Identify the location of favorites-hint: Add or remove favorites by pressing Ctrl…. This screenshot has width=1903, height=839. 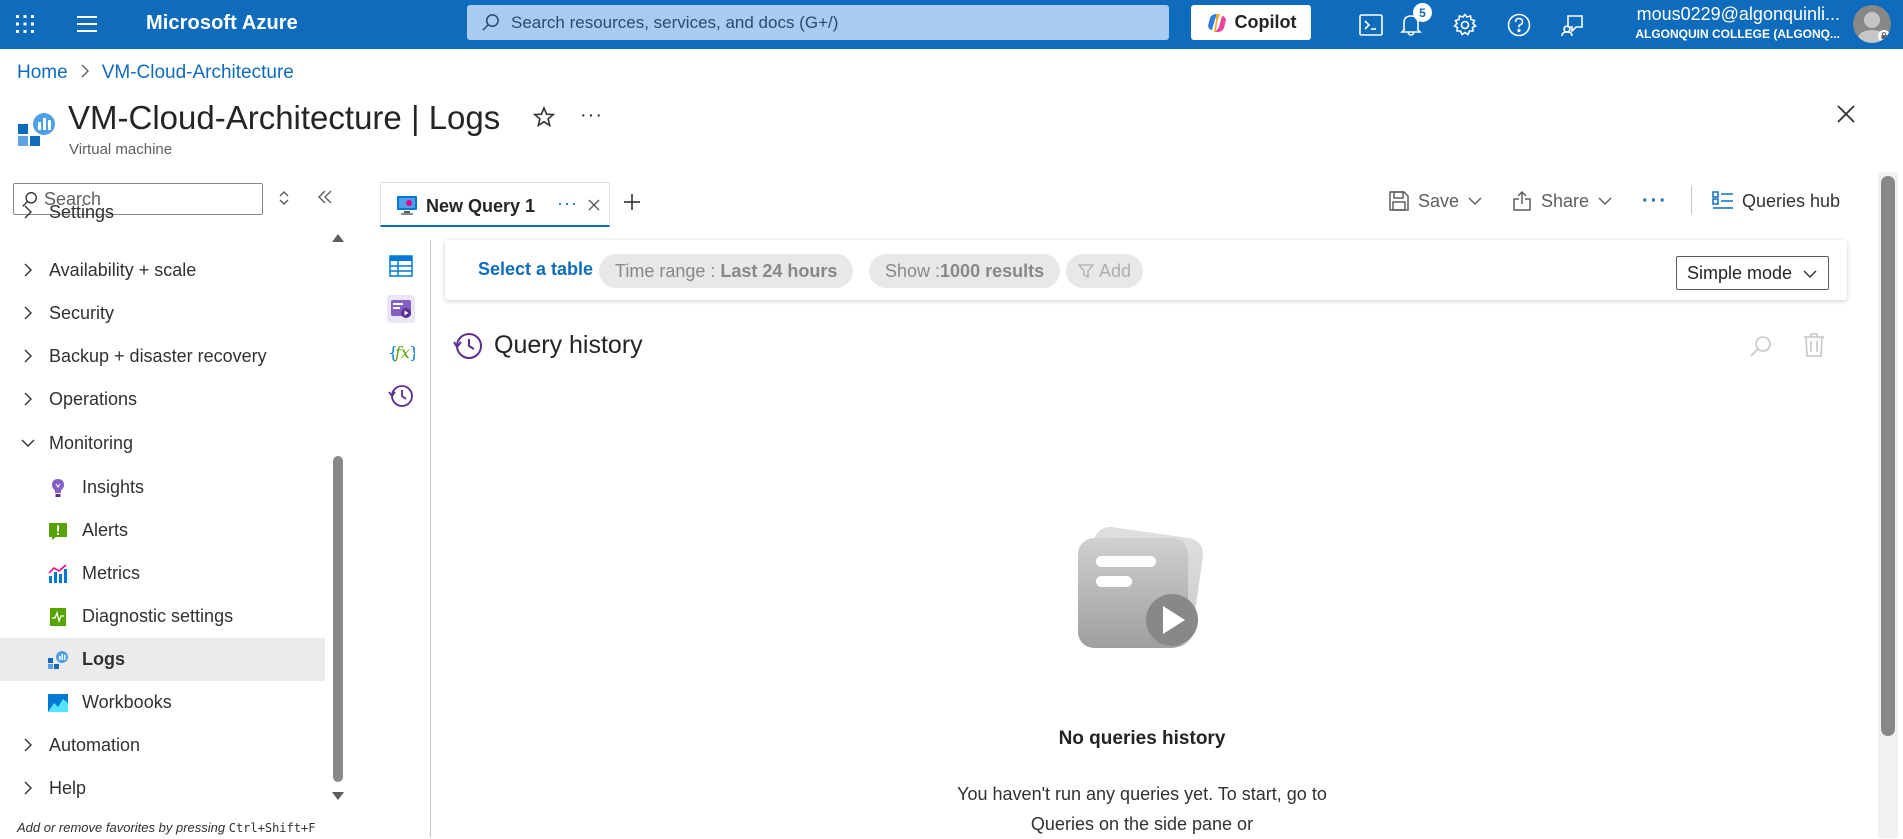
(166, 827).